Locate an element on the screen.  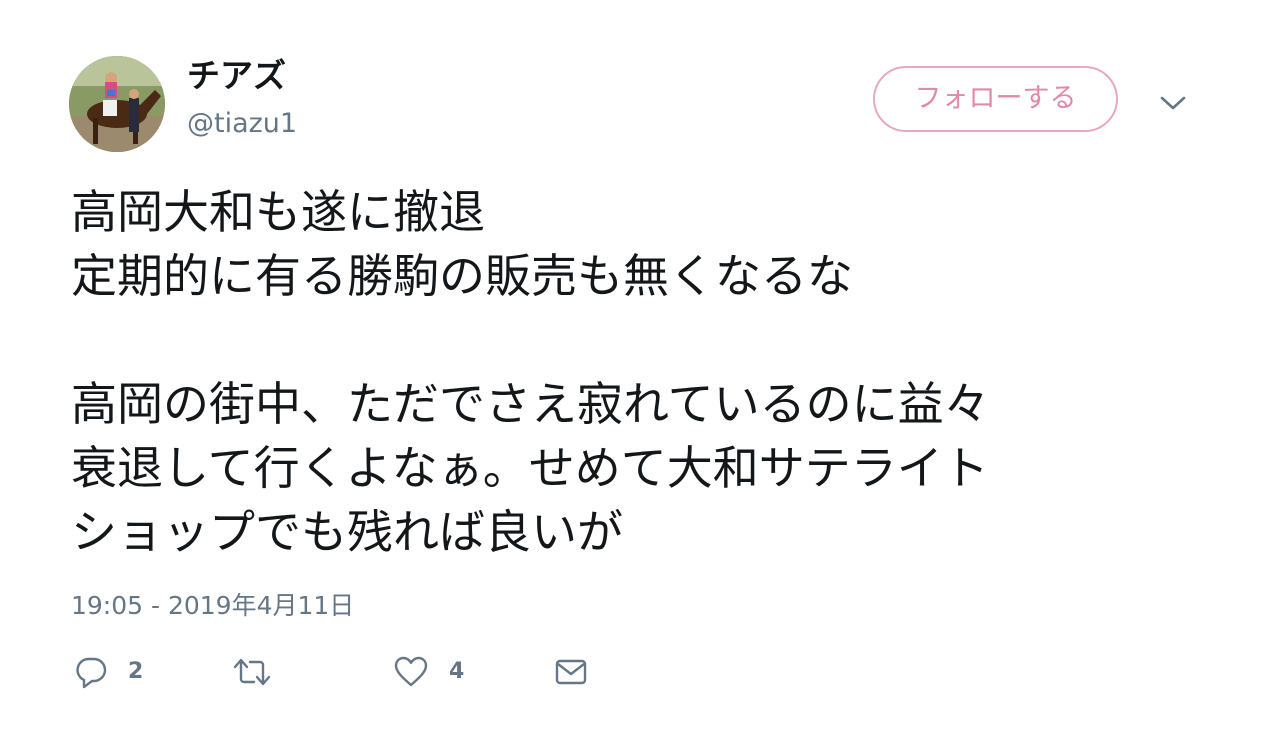
tweet-text-line: 高岡の街中、ただでさえ寂れているのに益々 is located at coordinates (530, 404).